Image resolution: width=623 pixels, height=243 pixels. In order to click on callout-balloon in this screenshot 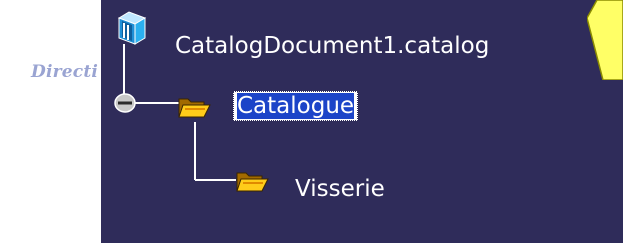, I will do `click(605, 40)`.